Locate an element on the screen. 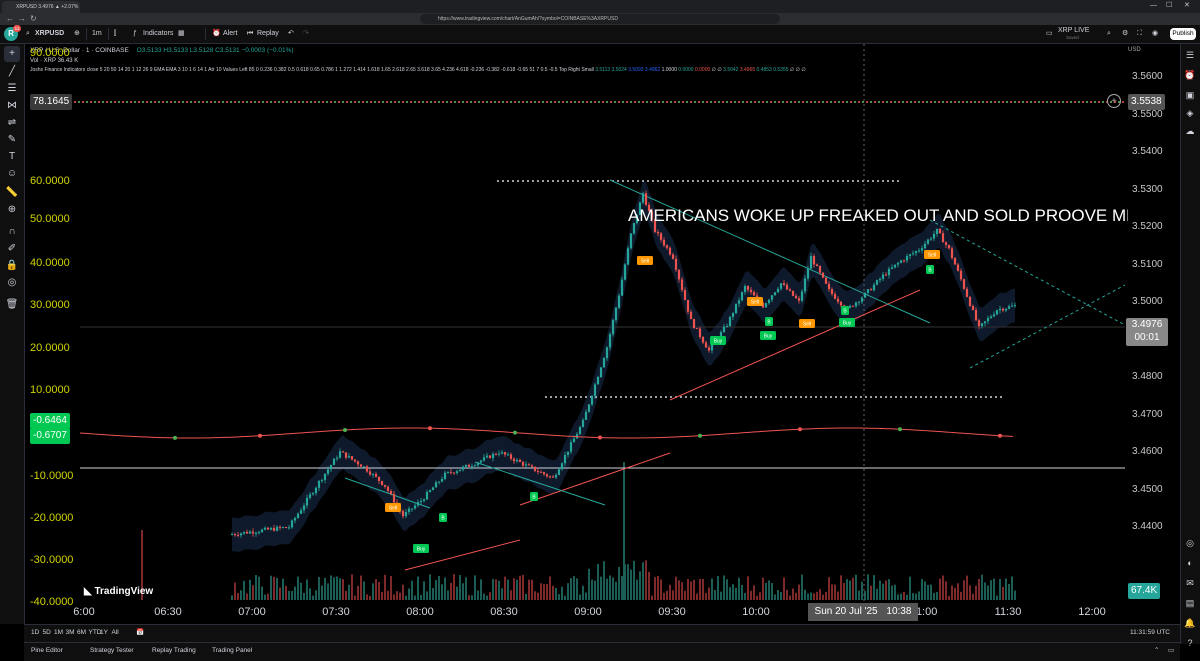  currency-label: USD is located at coordinates (1134, 50).